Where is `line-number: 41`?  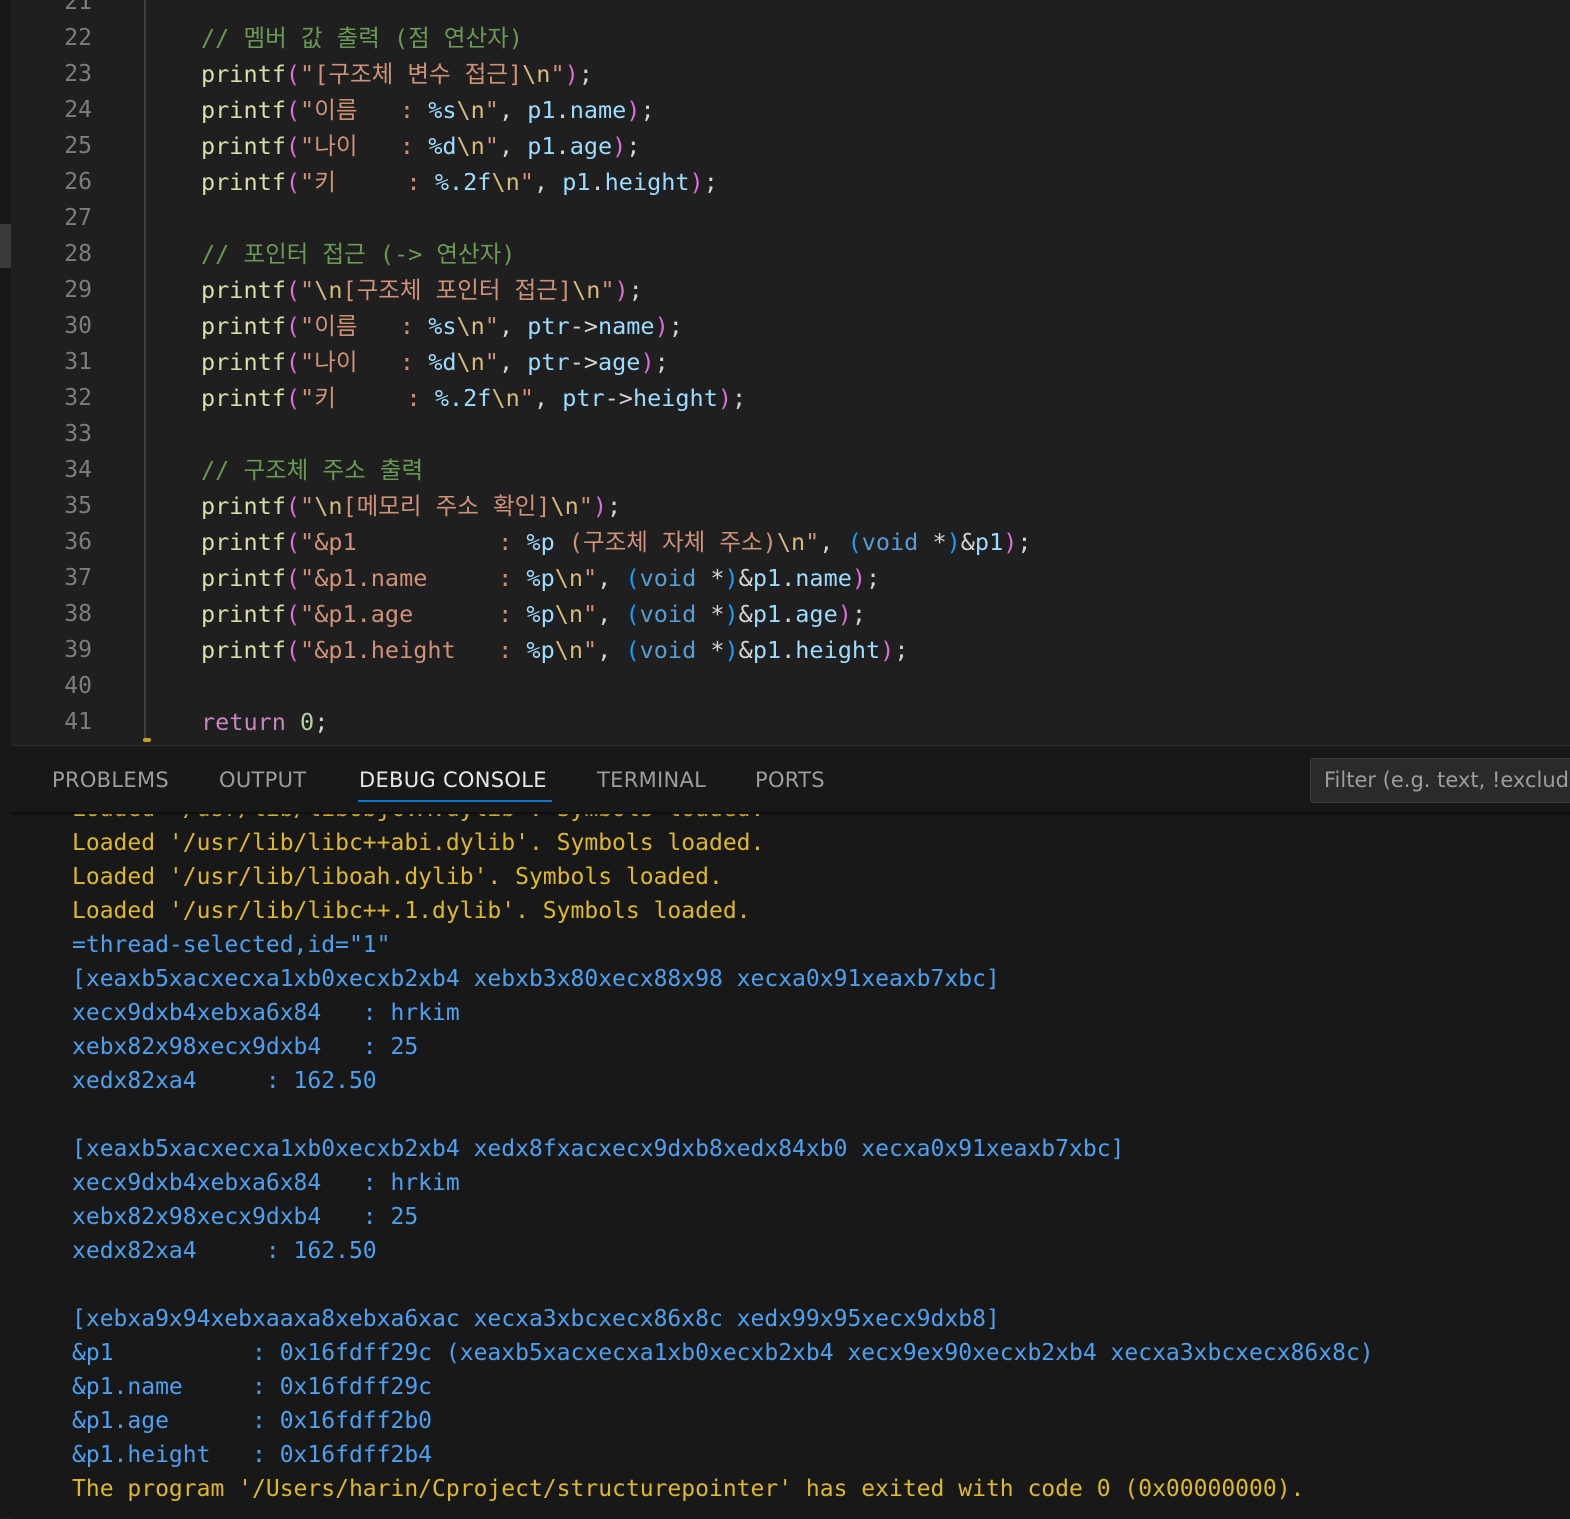
line-number: 41 is located at coordinates (78, 722).